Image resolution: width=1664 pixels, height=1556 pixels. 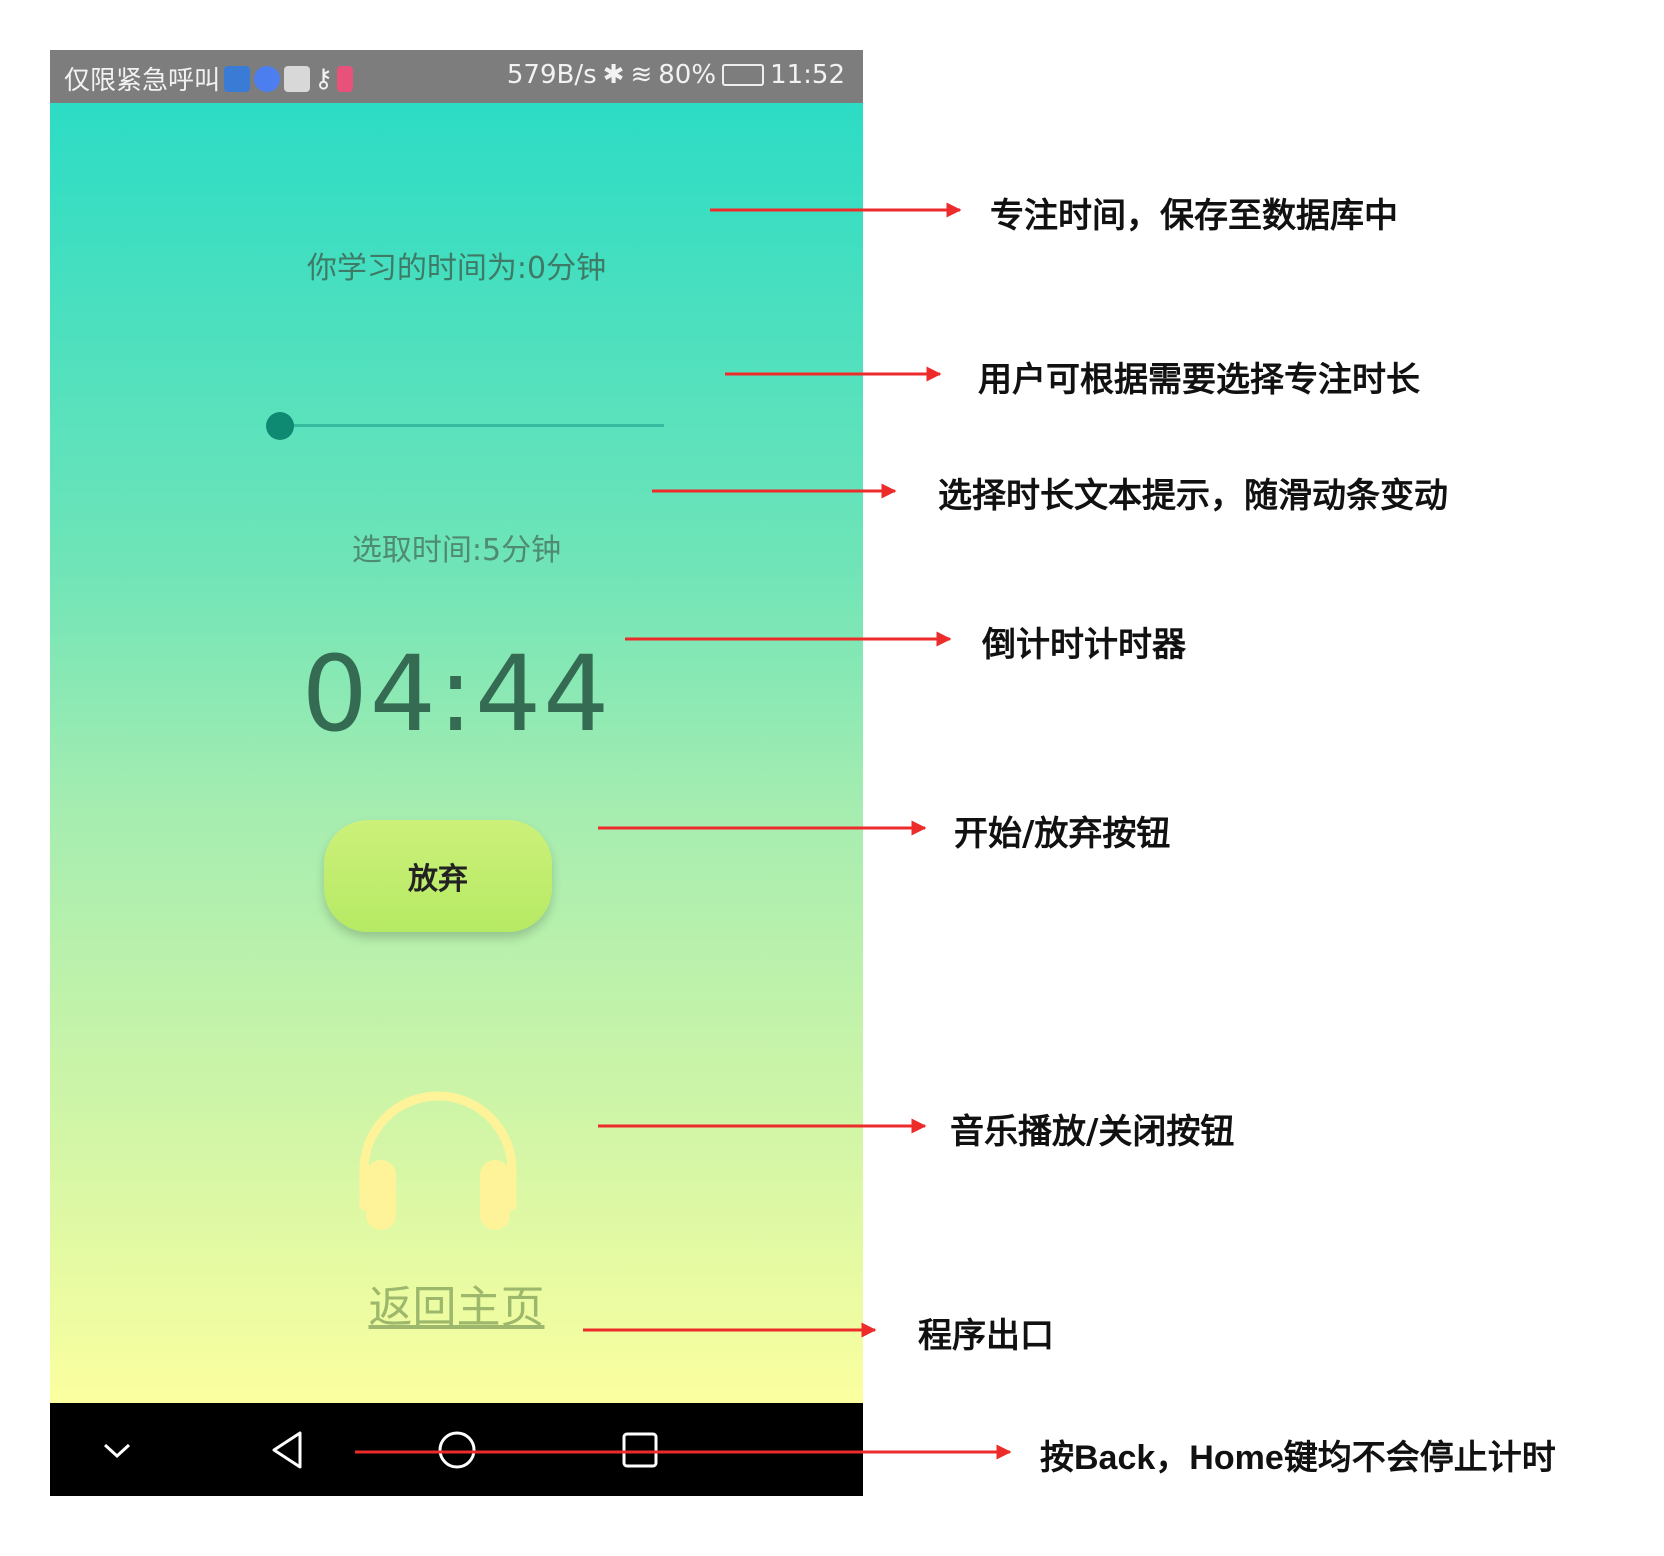 What do you see at coordinates (1194, 216) in the screenshot?
I see `annotation-focus-time: 专注时间，保存至数据库中` at bounding box center [1194, 216].